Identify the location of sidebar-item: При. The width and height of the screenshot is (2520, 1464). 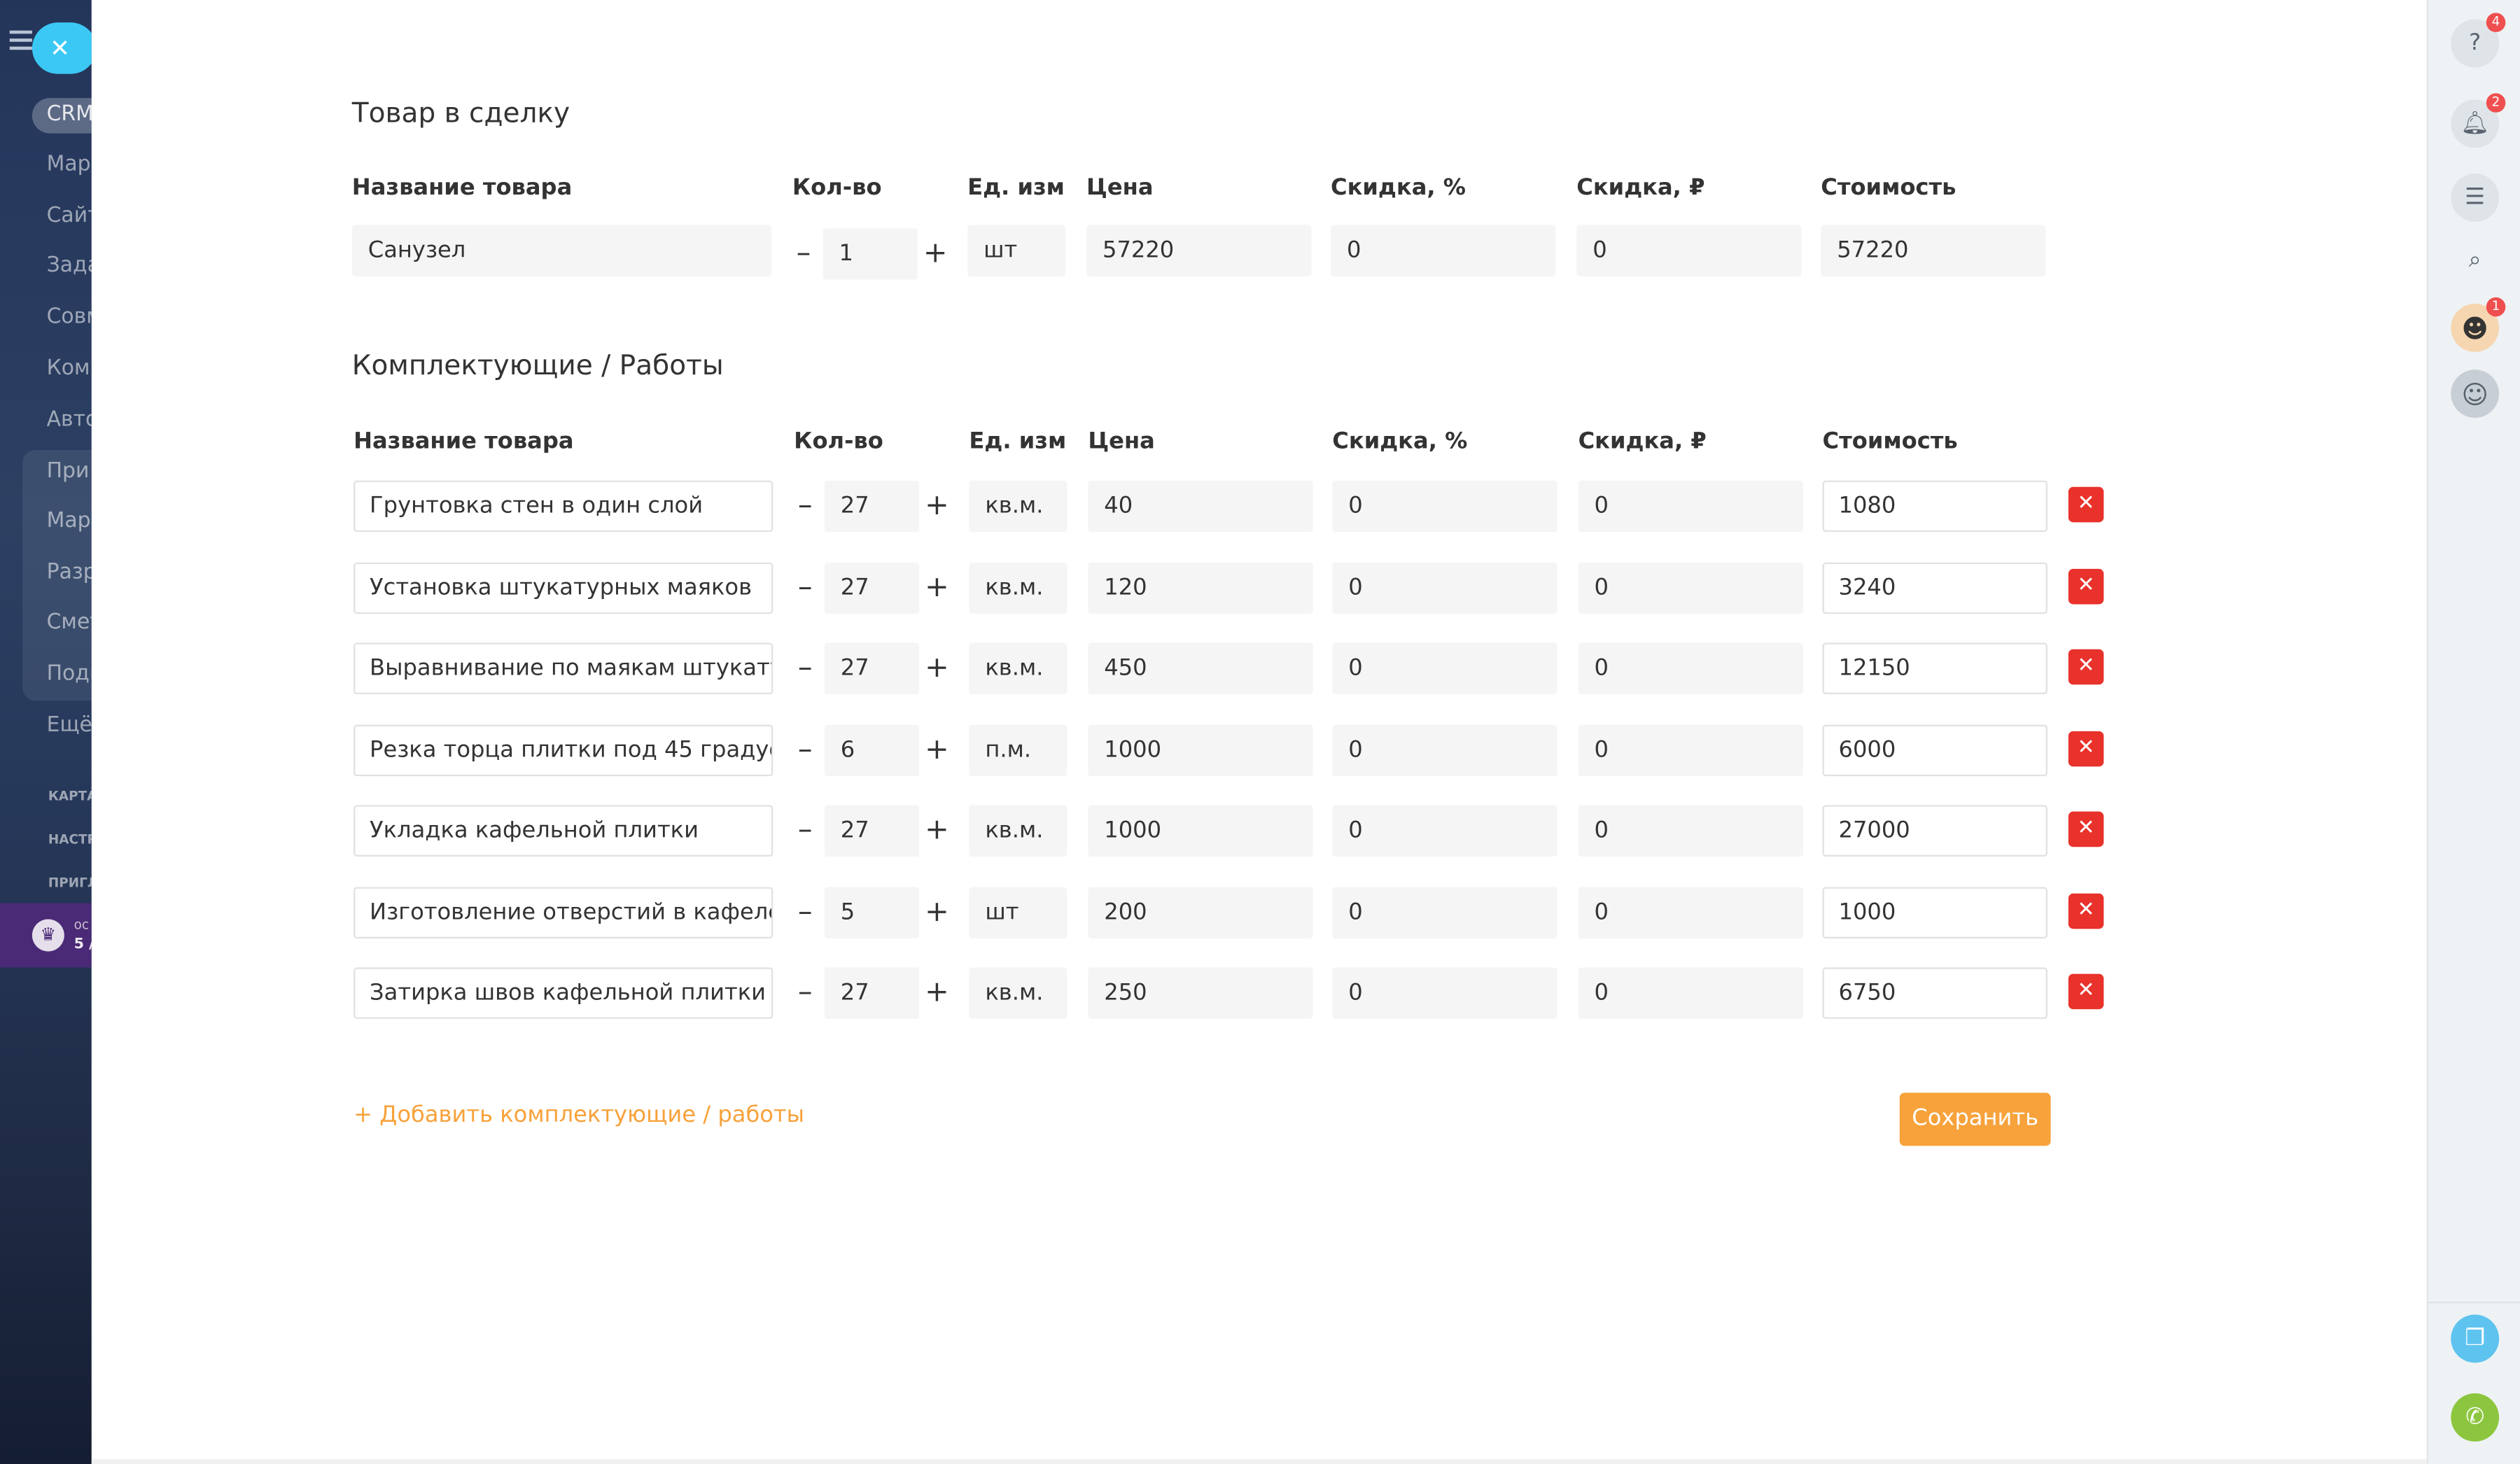
(68, 472).